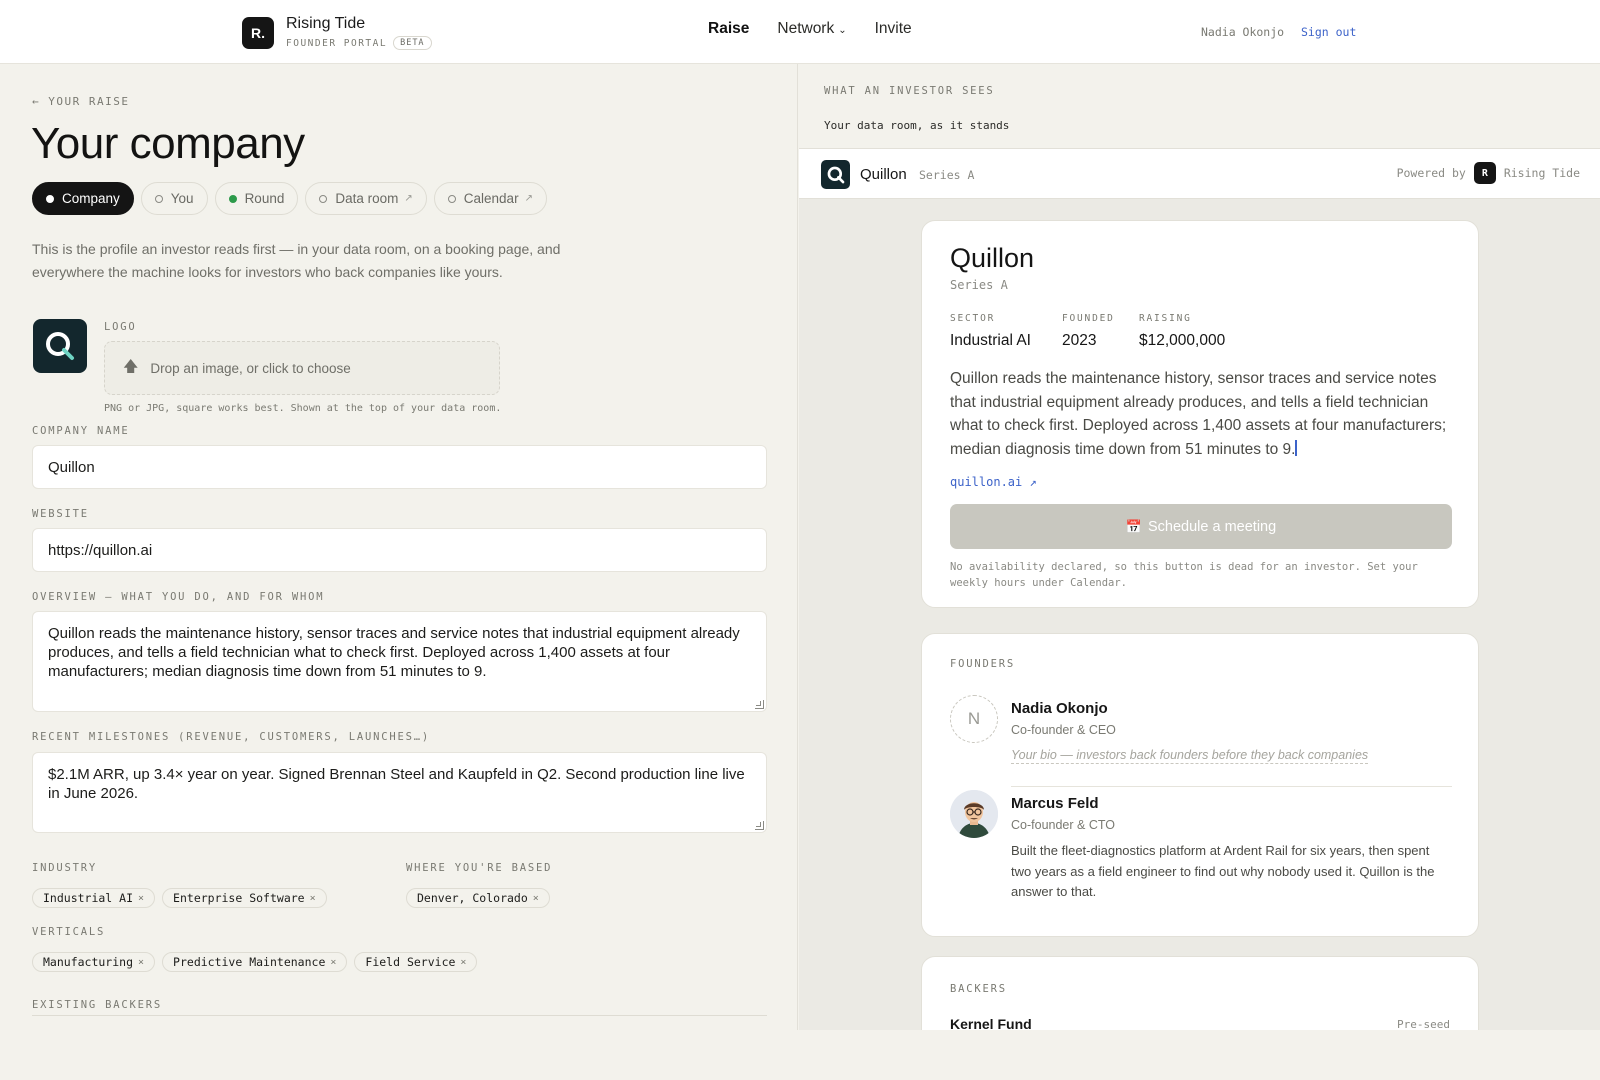 The height and width of the screenshot is (1080, 1600). I want to click on tab-data-room: Data room ↗, so click(366, 198).